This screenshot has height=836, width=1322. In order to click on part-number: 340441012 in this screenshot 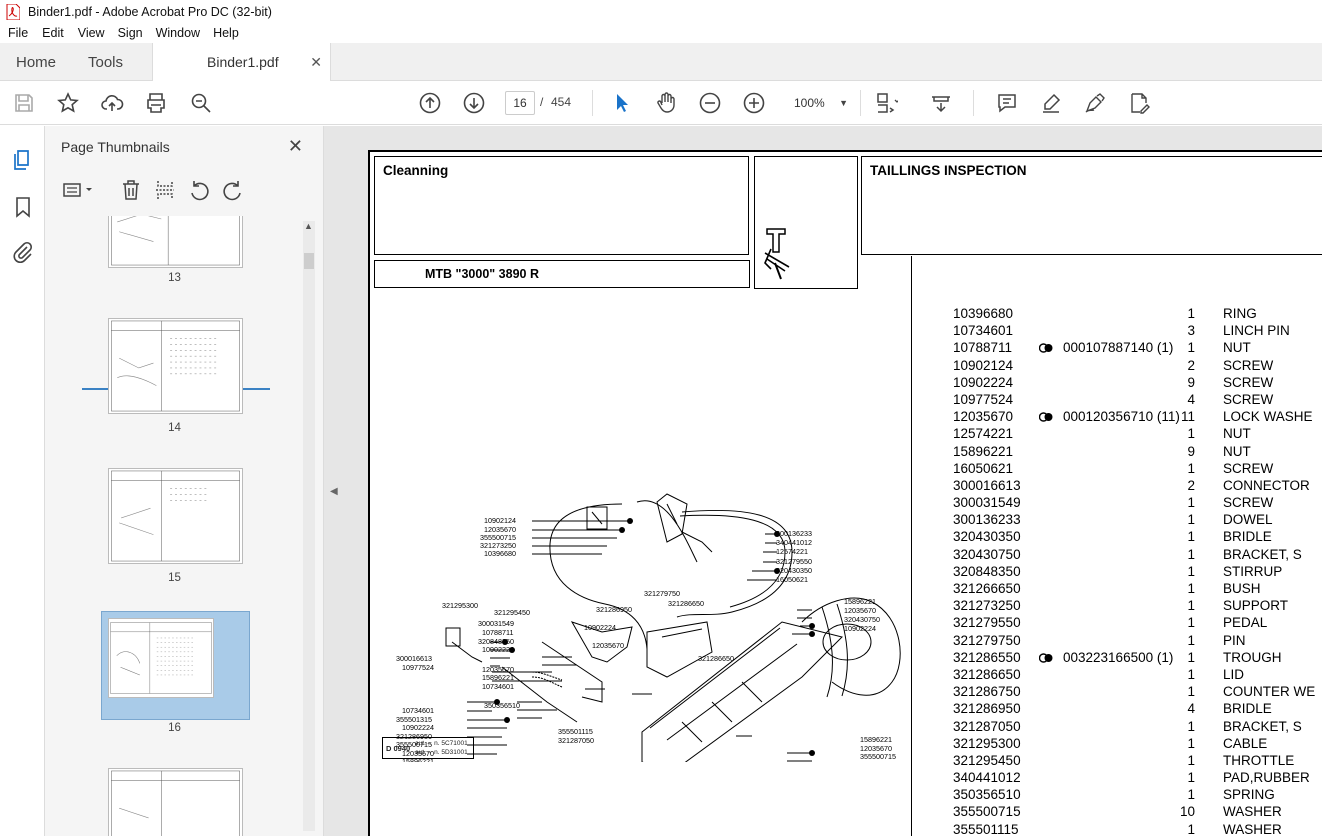, I will do `click(987, 778)`.